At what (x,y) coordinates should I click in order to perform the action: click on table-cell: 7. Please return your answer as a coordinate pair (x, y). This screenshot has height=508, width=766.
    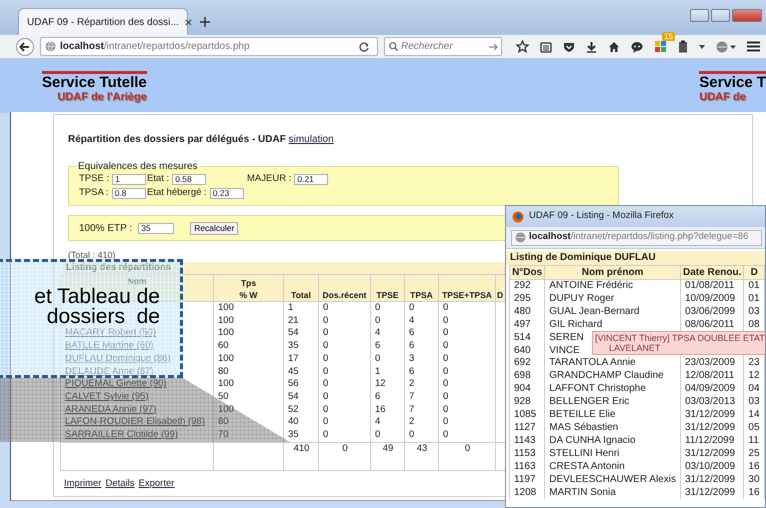
    Looking at the image, I should click on (421, 397).